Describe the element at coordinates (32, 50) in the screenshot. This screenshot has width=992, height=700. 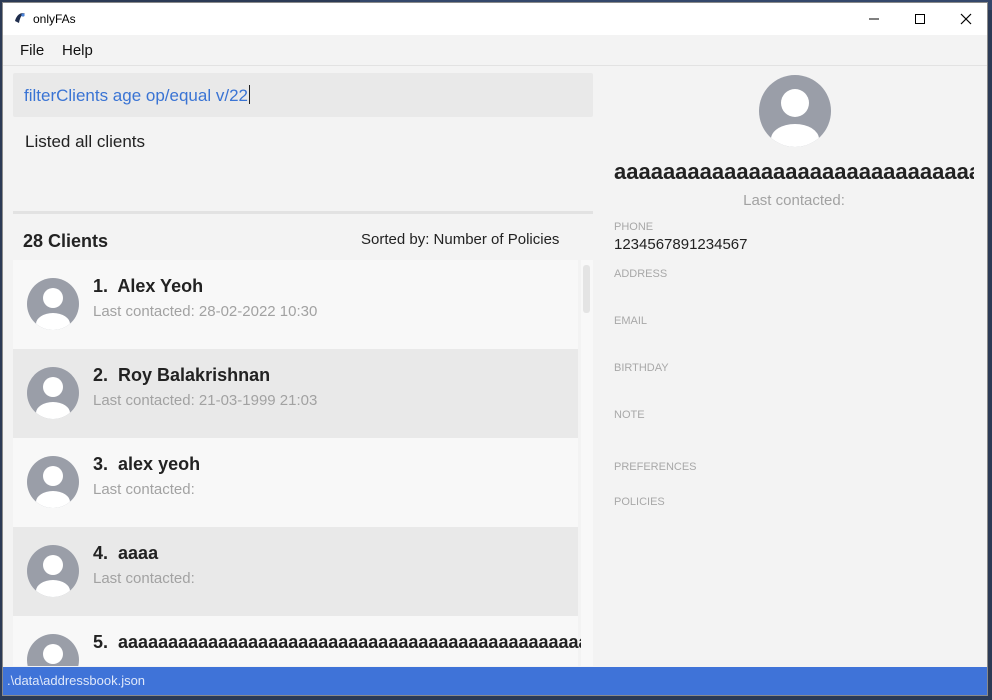
I see `menu-file: File` at that location.